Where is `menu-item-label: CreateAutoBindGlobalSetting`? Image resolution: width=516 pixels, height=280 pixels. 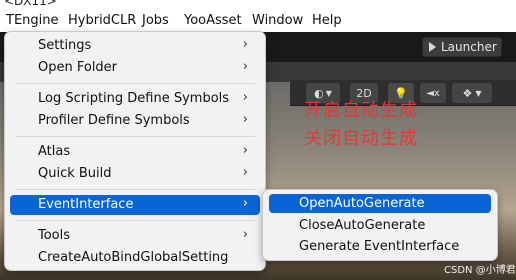 menu-item-label: CreateAutoBindGlobalSetting is located at coordinates (133, 257).